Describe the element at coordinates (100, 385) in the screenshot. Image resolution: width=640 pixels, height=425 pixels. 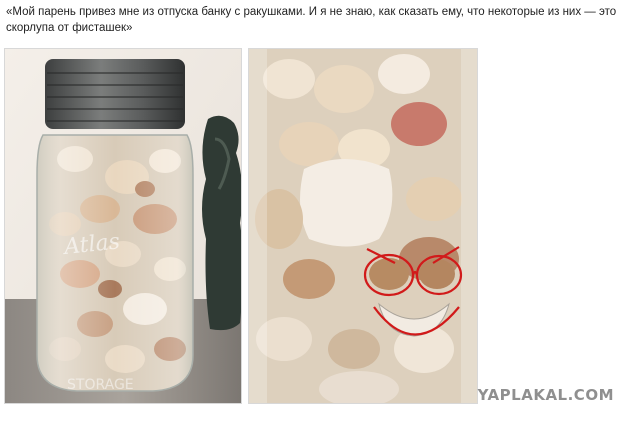
I see `embossed-storage-text: STORAGE` at that location.